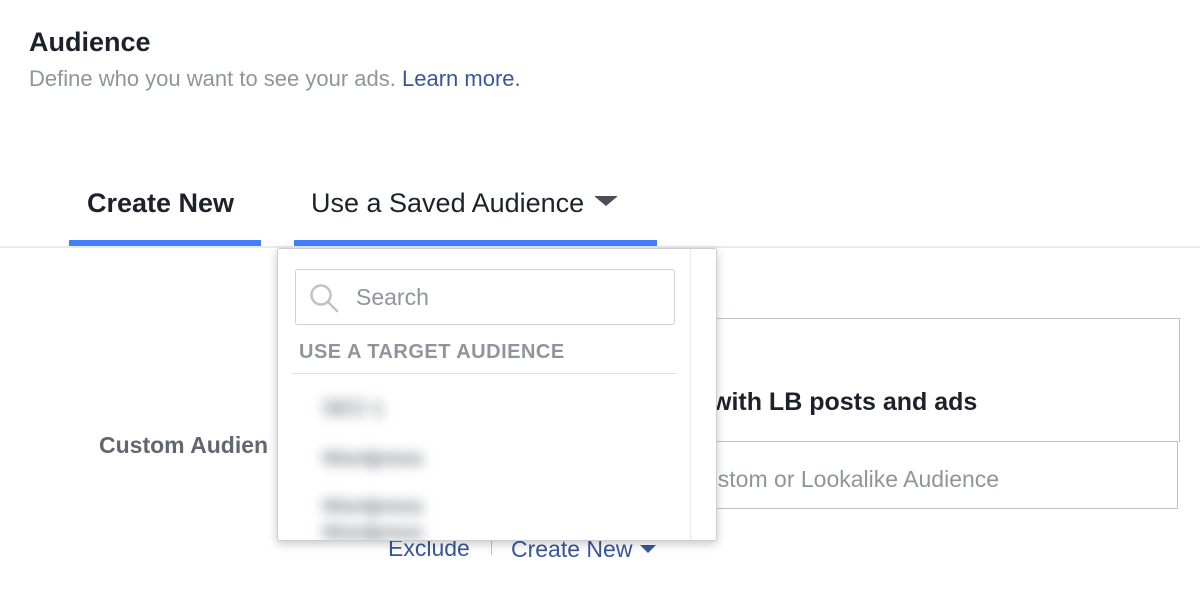  I want to click on link-separator, so click(491, 548).